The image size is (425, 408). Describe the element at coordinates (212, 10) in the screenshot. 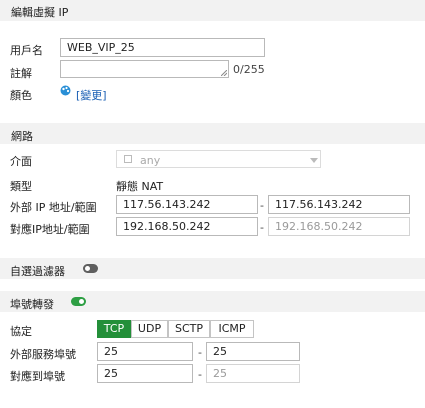

I see `edit-vip-header: 編輯虛擬 IP` at that location.